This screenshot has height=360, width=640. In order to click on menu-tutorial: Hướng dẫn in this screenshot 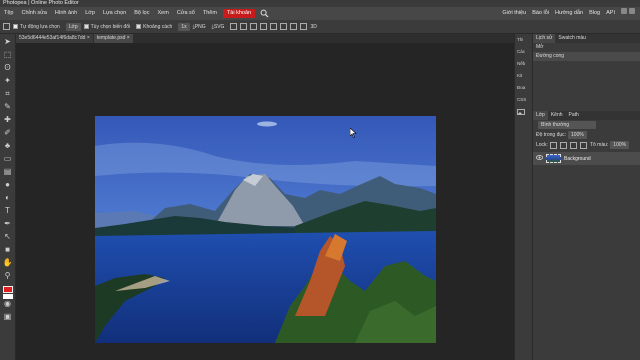, I will do `click(569, 13)`.